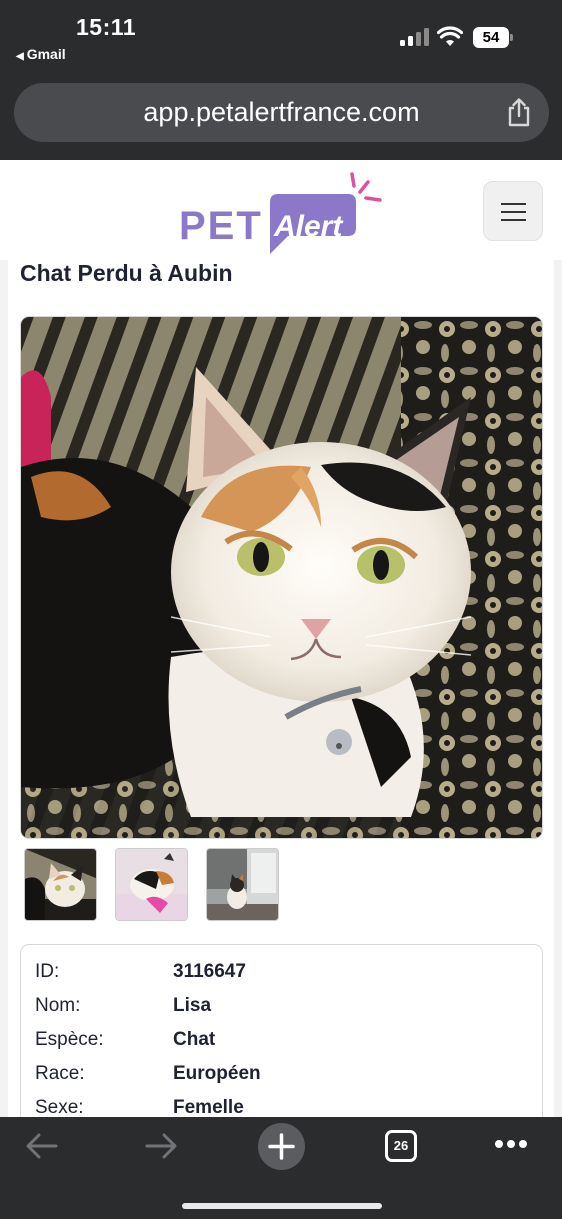 This screenshot has height=1219, width=562. I want to click on browser-toolbar: 26, so click(281, 1168).